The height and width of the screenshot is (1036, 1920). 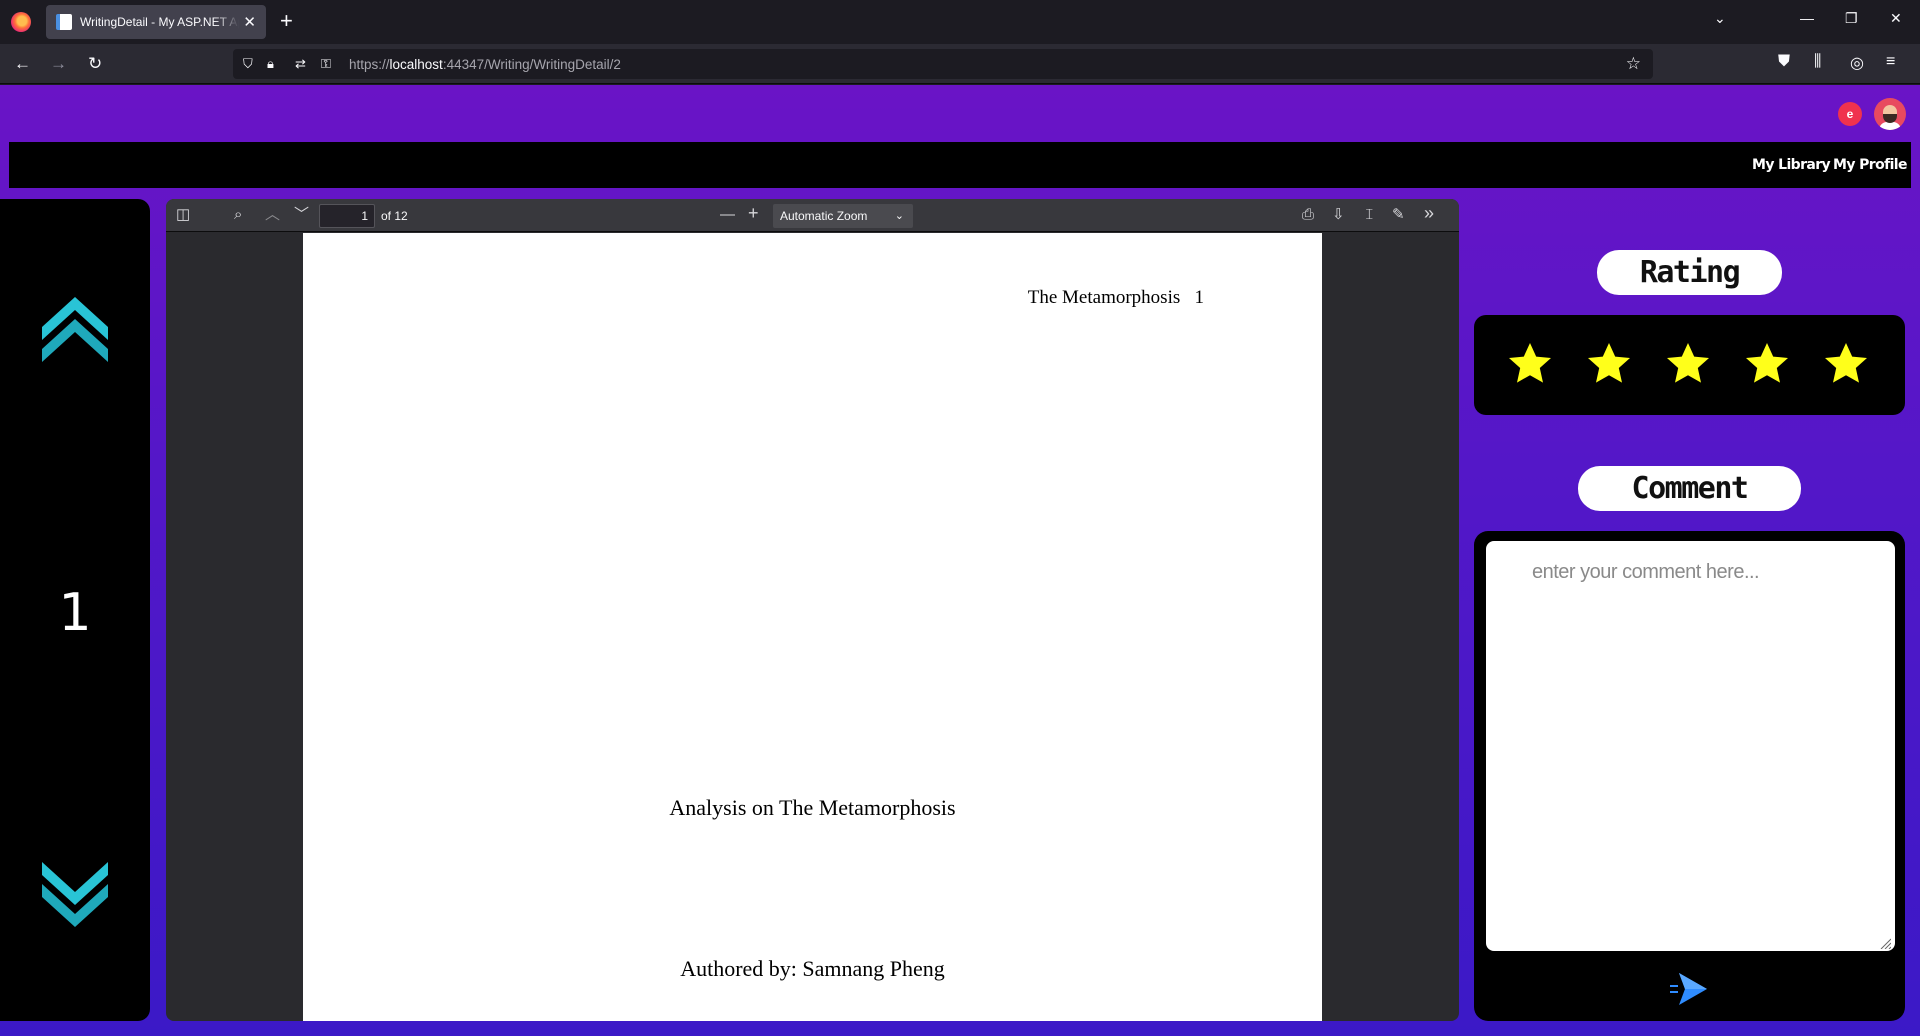 I want to click on previous-page-chevron-icon, so click(x=75, y=330).